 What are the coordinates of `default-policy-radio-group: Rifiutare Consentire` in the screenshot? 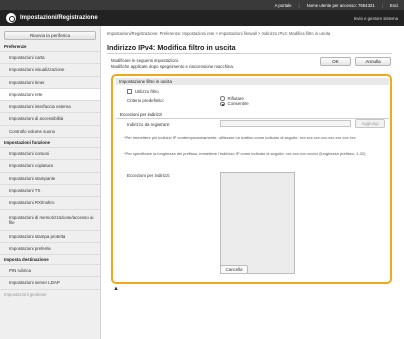 It's located at (234, 101).